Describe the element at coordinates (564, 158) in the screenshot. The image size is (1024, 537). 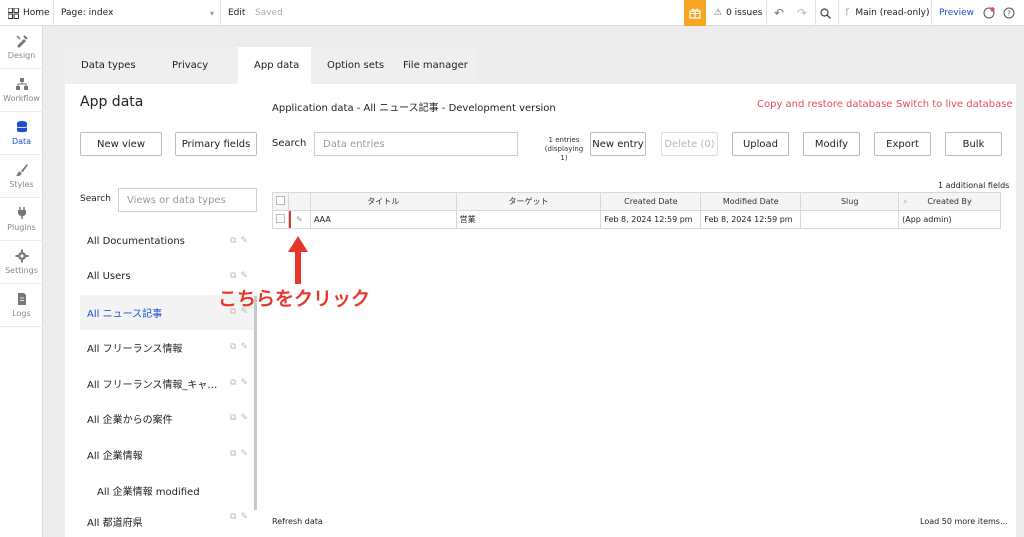
I see `entries-count-line: 1)` at that location.